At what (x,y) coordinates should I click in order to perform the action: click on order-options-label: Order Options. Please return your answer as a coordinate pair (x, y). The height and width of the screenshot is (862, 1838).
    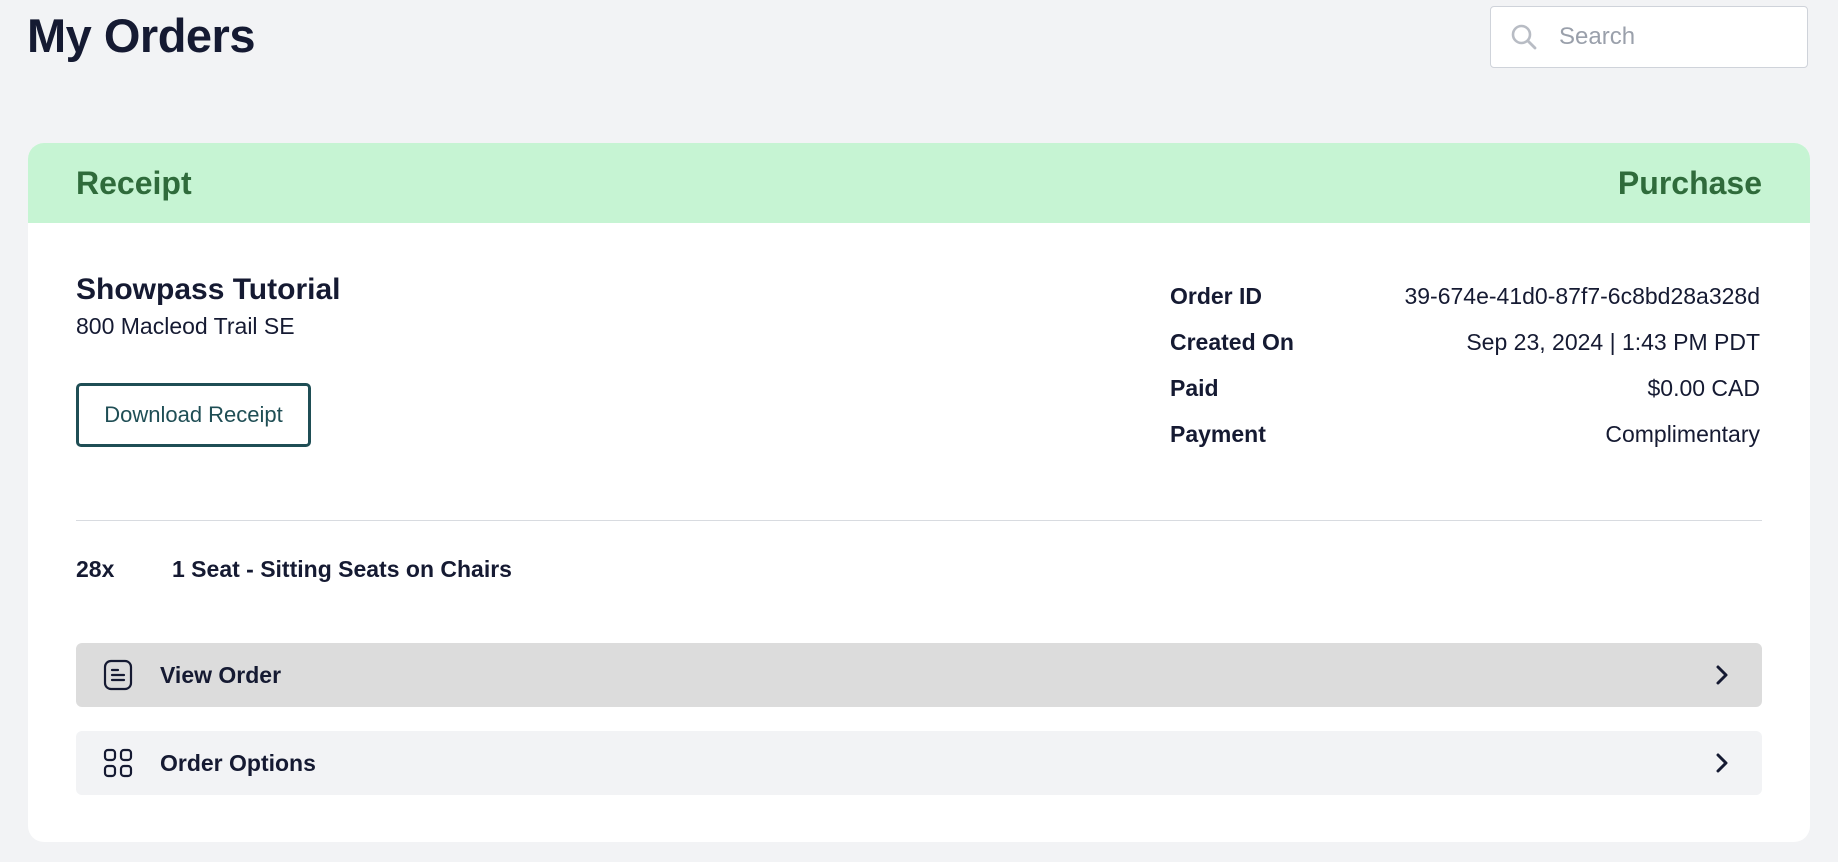
    Looking at the image, I should click on (238, 762).